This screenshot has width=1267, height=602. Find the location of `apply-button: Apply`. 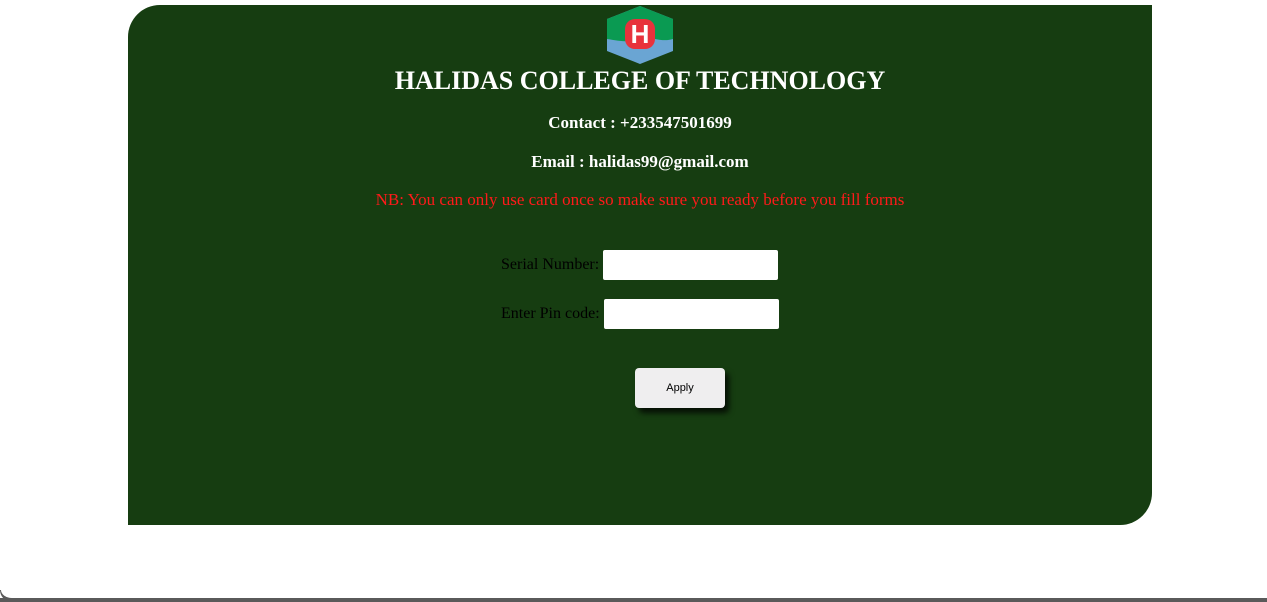

apply-button: Apply is located at coordinates (680, 388).